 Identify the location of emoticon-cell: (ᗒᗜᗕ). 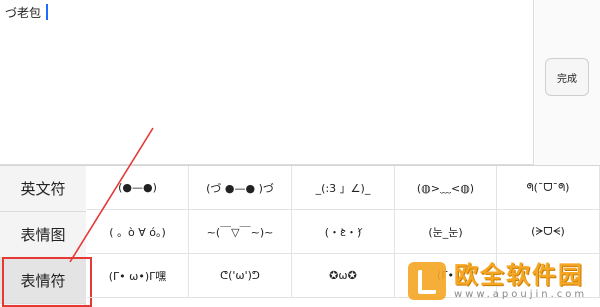
(548, 232).